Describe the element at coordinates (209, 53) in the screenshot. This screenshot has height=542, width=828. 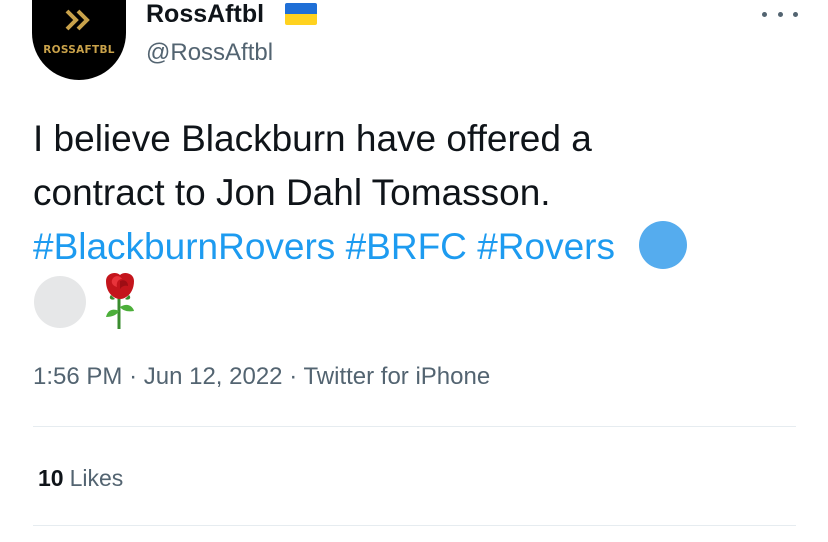
I see `user-handle: @RossAftbl` at that location.